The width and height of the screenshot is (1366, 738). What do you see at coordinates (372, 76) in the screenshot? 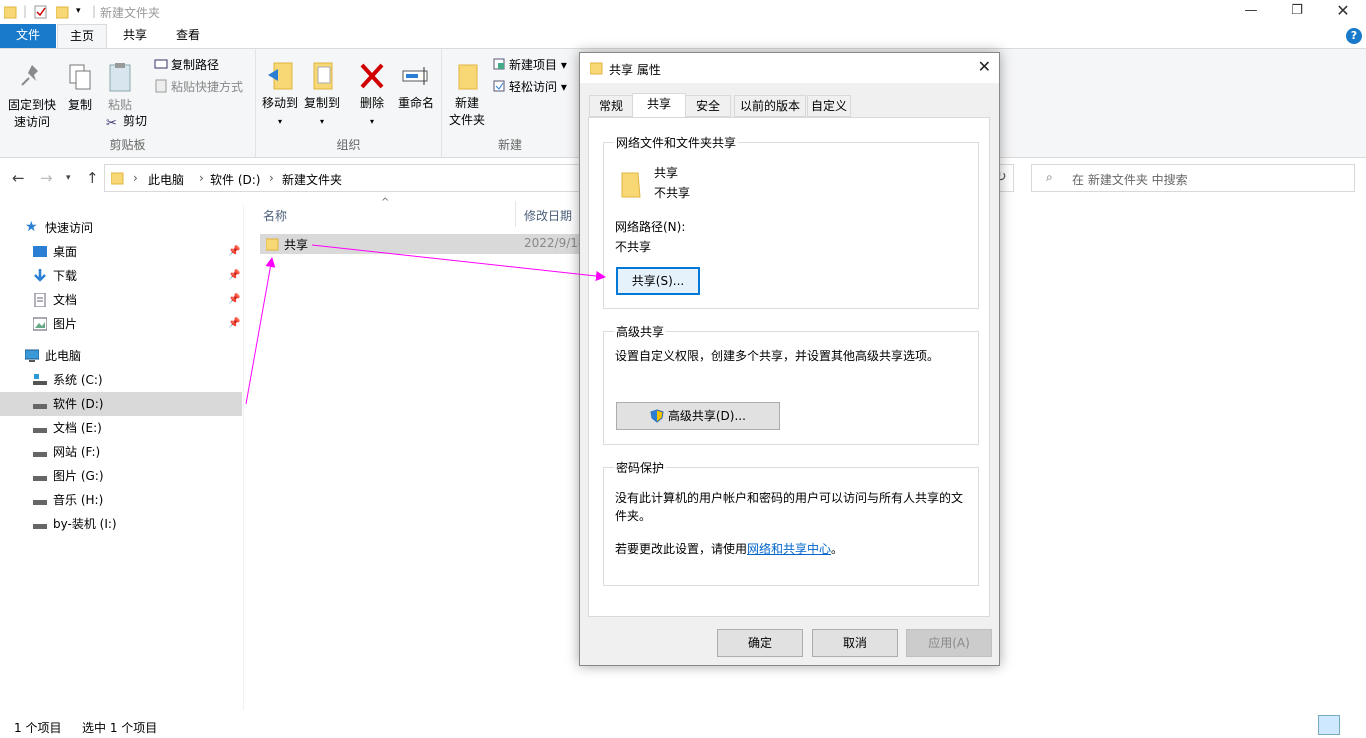
I see `delete-x-icon` at bounding box center [372, 76].